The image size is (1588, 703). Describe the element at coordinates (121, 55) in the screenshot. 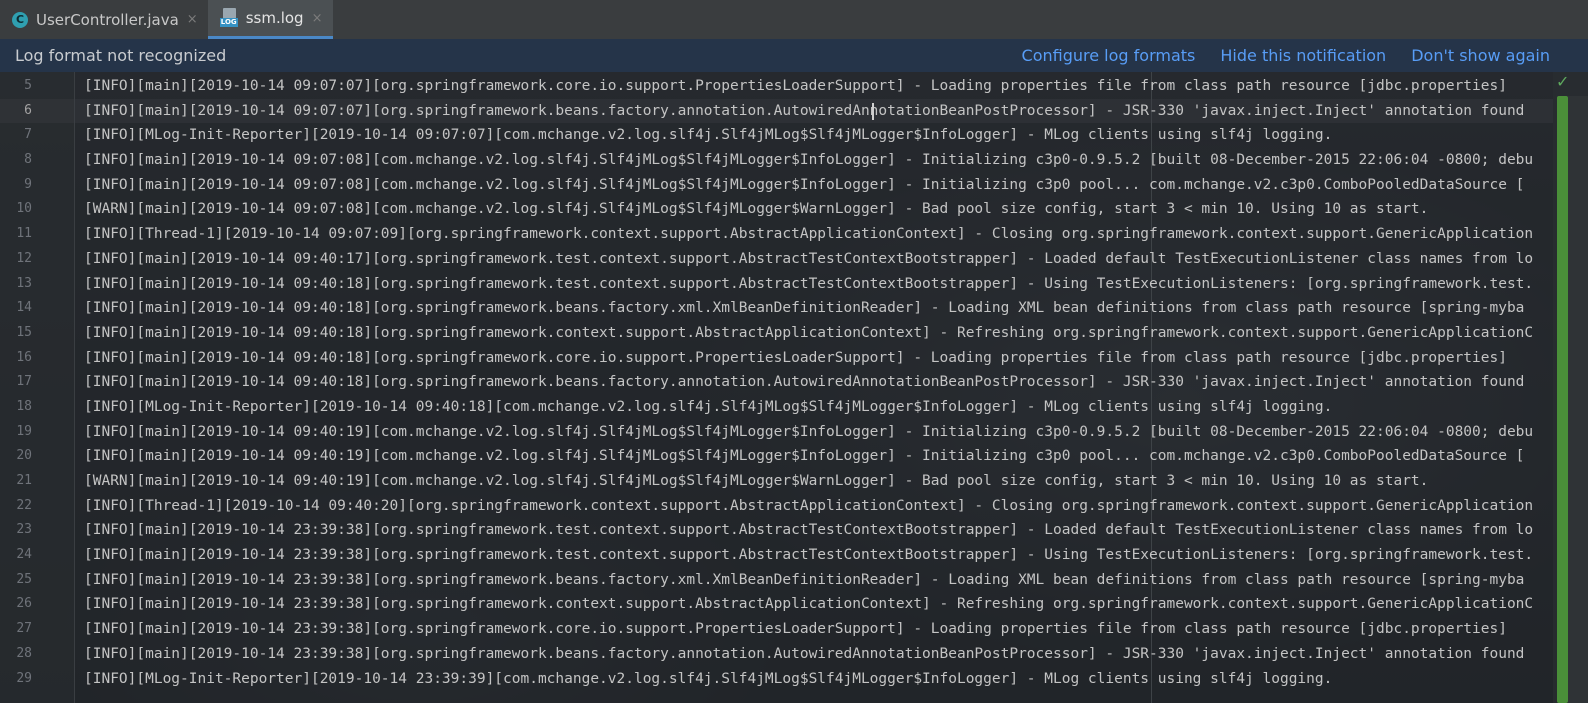

I see `notification-message: Log format not recognized` at that location.